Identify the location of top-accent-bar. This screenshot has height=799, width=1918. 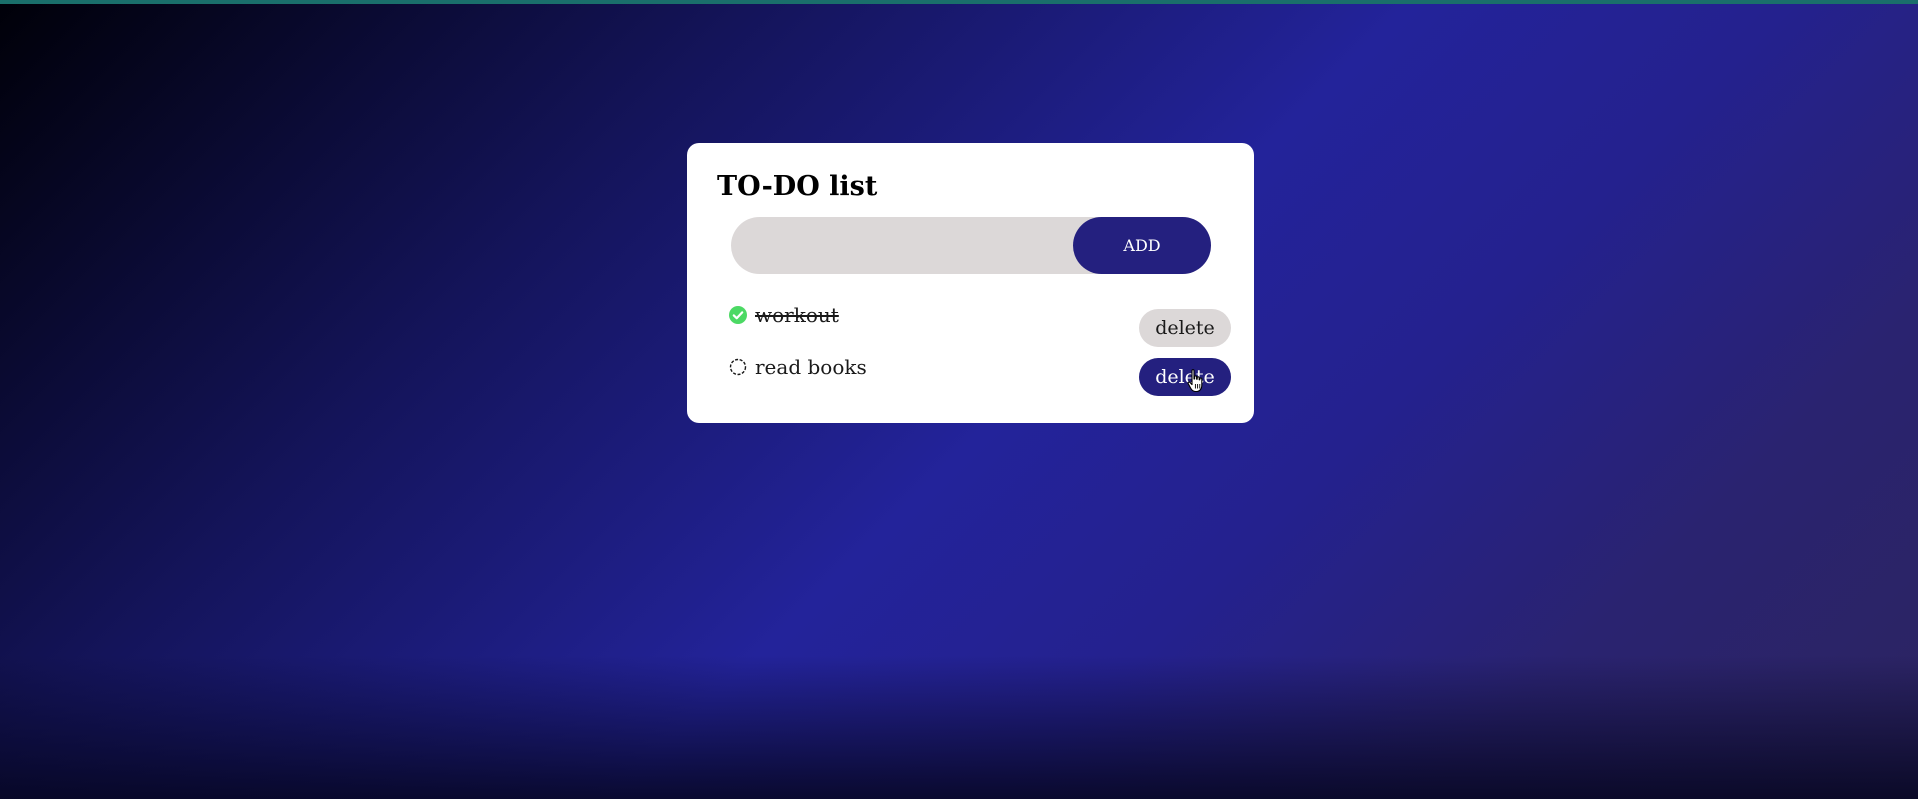
(959, 2).